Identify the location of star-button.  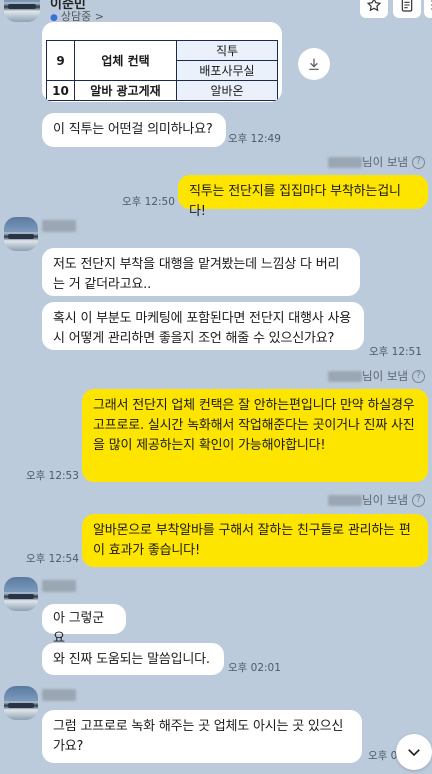
(374, 9).